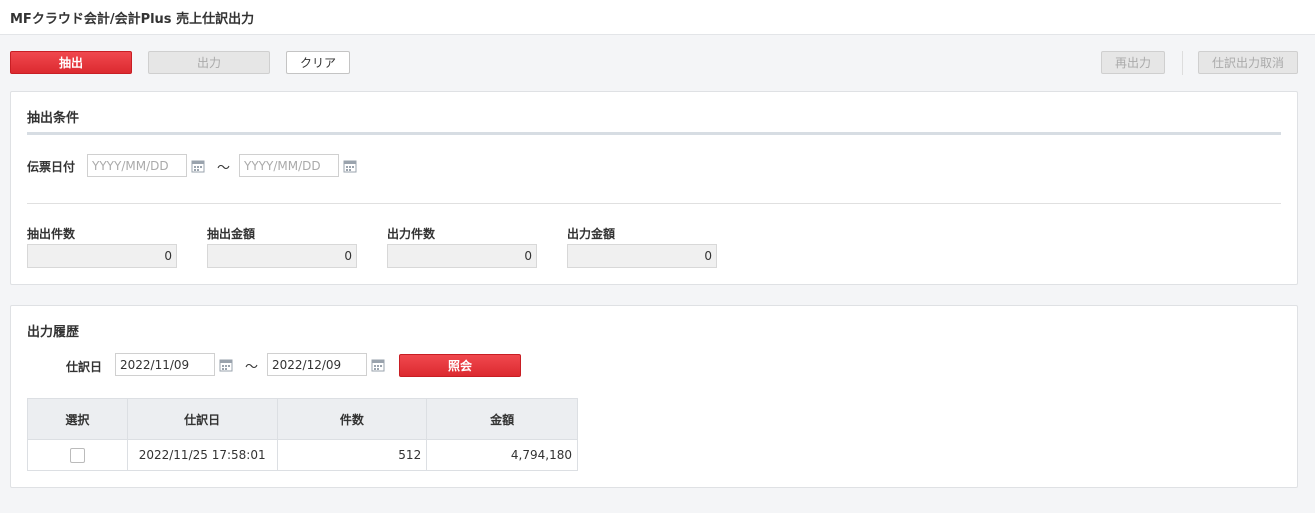 Image resolution: width=1315 pixels, height=513 pixels. What do you see at coordinates (411, 234) in the screenshot?
I see `output-count-label: 出力件数` at bounding box center [411, 234].